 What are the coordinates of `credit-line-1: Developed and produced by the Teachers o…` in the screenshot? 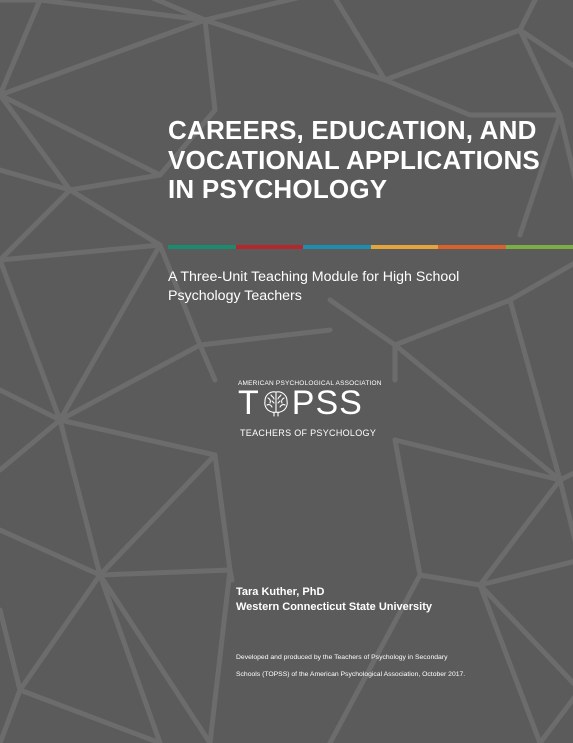 It's located at (342, 657).